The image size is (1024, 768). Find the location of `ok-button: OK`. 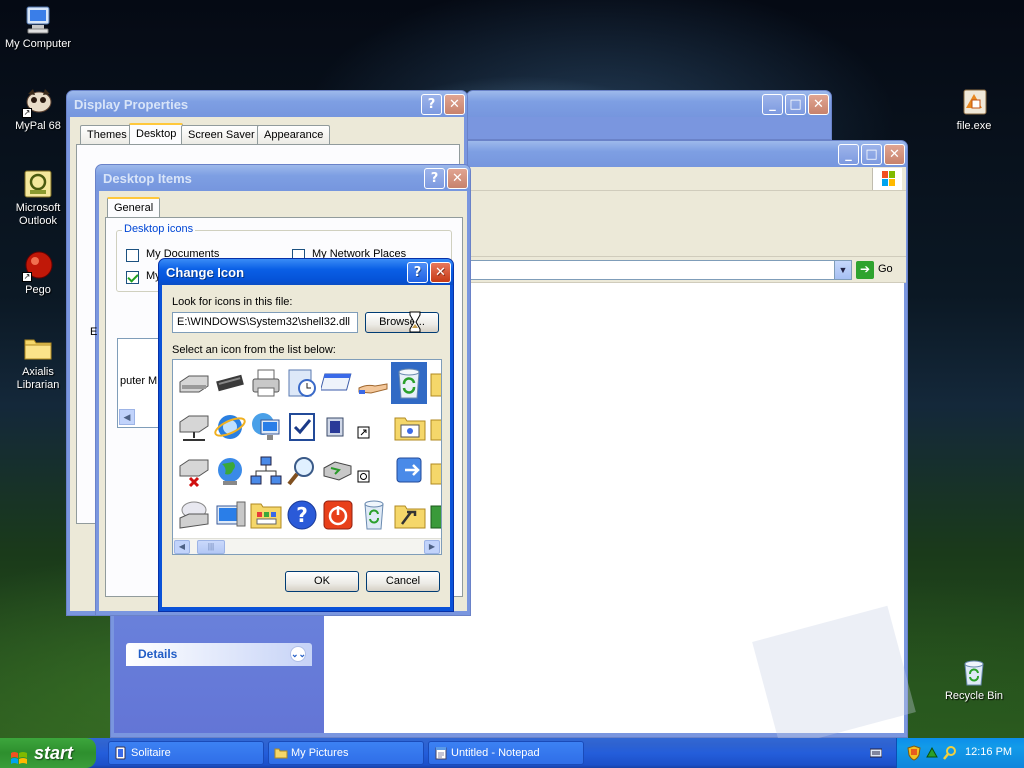

ok-button: OK is located at coordinates (322, 581).